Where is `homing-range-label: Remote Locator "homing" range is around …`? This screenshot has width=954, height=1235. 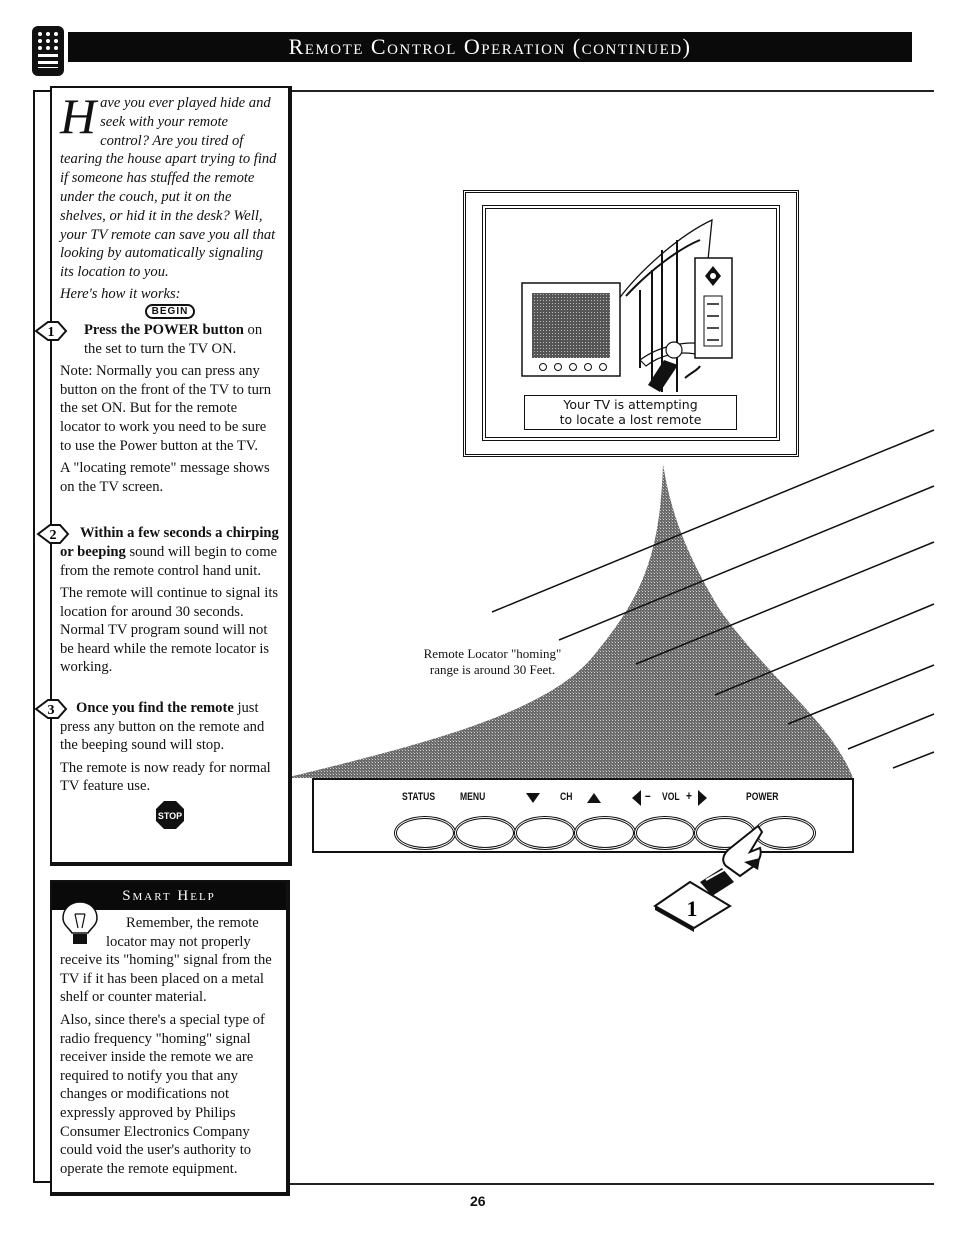
homing-range-label: Remote Locator "homing" range is around … is located at coordinates (492, 662).